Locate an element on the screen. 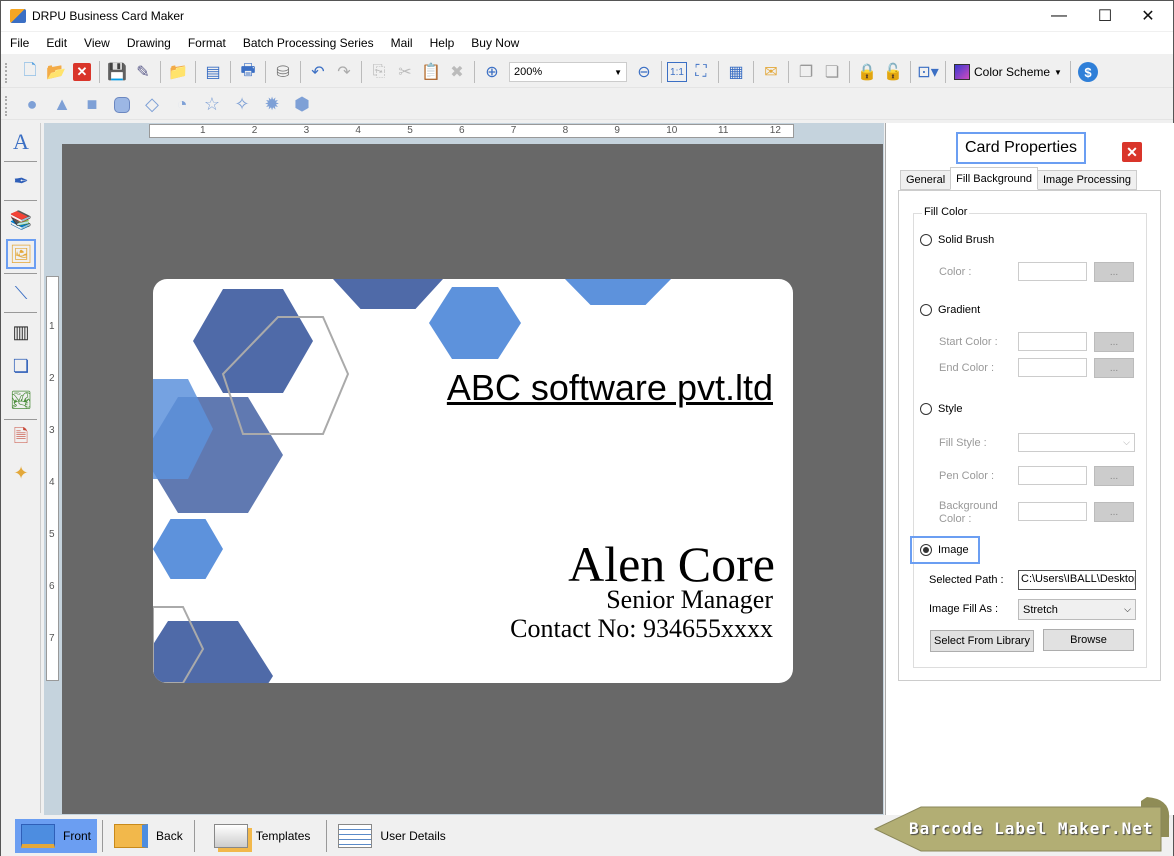 Image resolution: width=1174 pixels, height=856 pixels. symbol-tool-icon: ✦ is located at coordinates (21, 473).